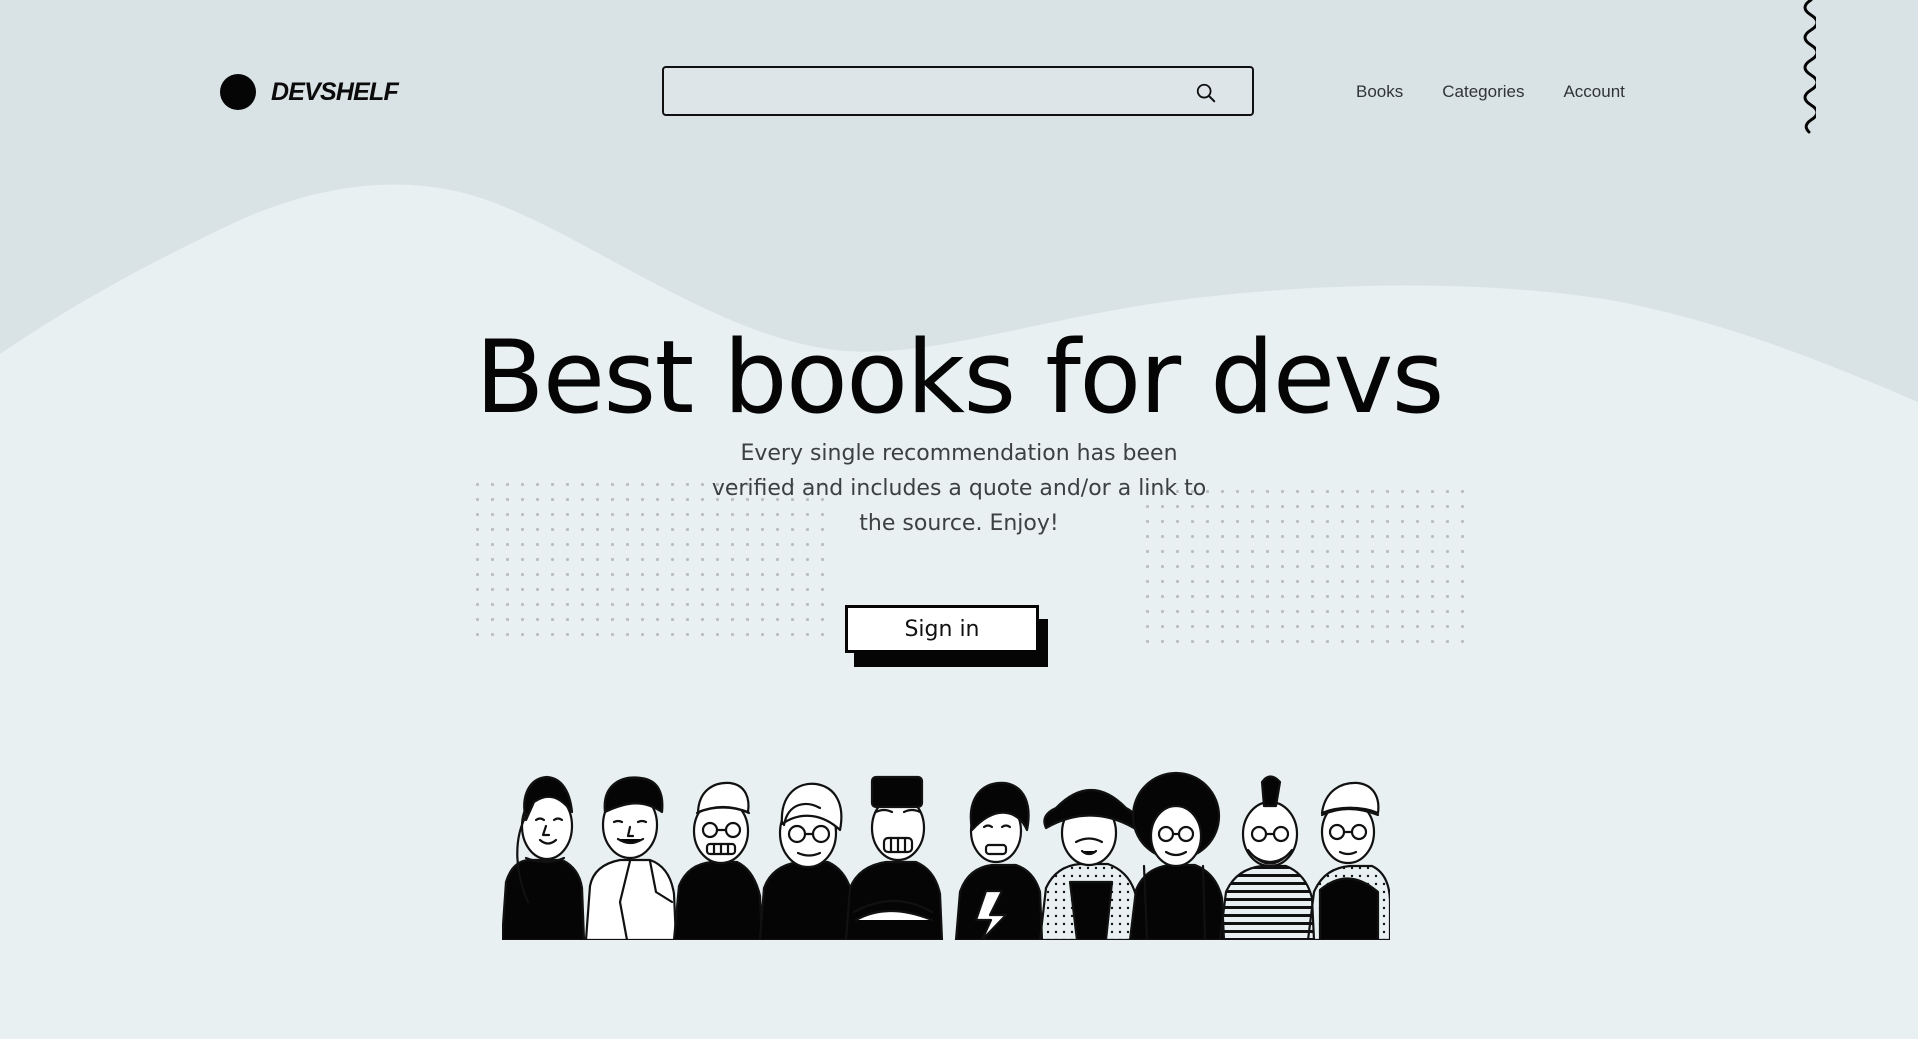 Image resolution: width=1918 pixels, height=1039 pixels. What do you see at coordinates (959, 376) in the screenshot?
I see `hero-title: Best books for devs` at bounding box center [959, 376].